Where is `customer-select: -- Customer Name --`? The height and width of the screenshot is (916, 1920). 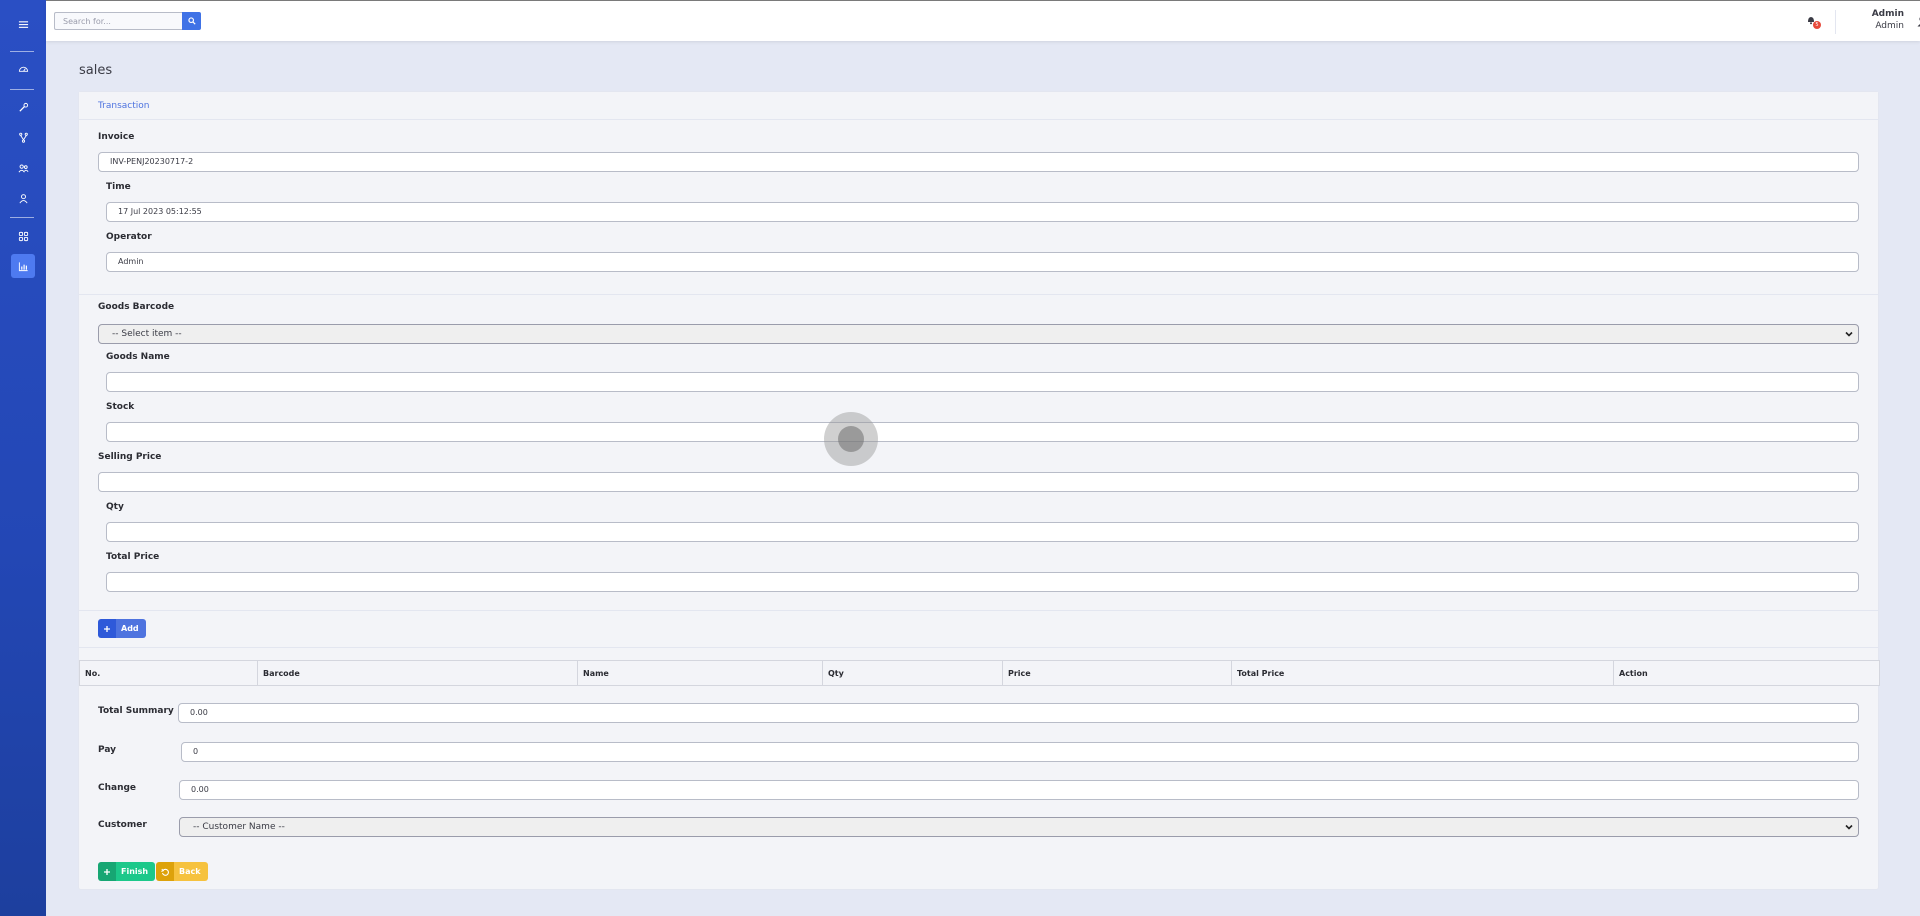 customer-select: -- Customer Name -- is located at coordinates (1019, 827).